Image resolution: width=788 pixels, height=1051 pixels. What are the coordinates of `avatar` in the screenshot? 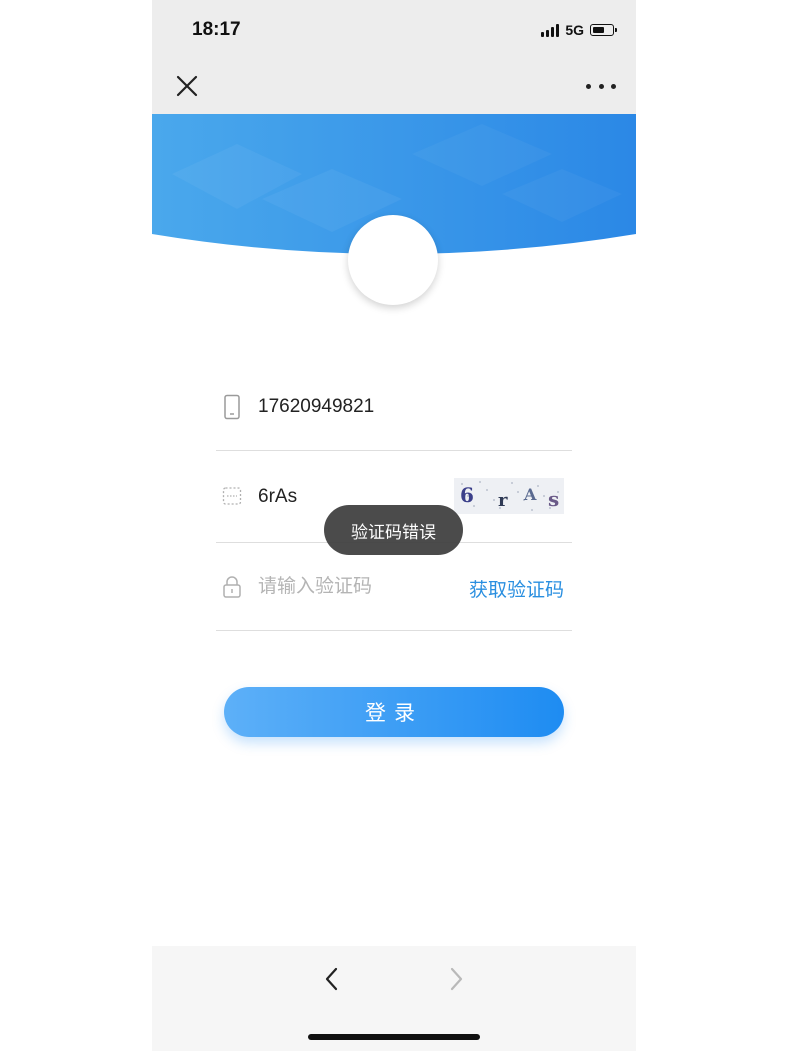 It's located at (393, 260).